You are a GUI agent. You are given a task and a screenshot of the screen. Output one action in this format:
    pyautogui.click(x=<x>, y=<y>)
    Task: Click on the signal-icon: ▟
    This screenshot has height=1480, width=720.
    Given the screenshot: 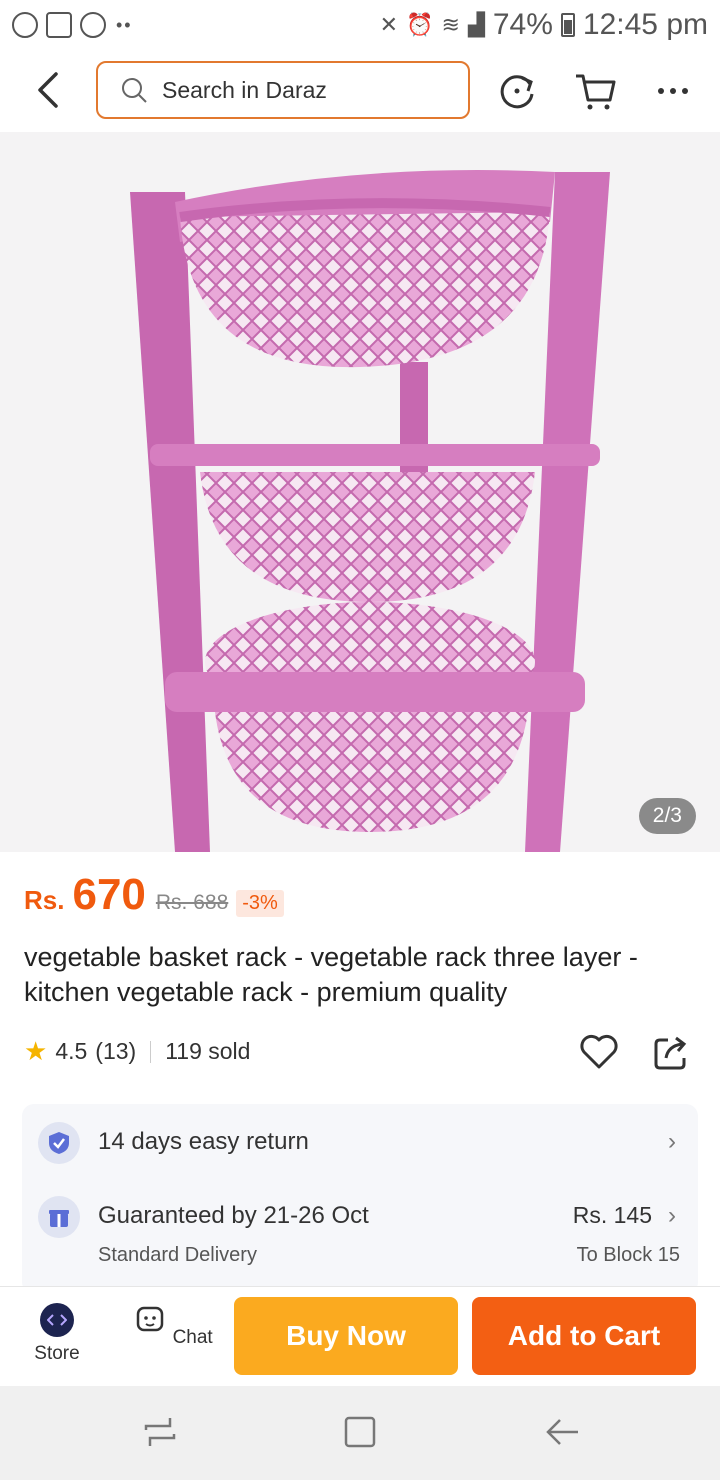 What is the action you would take?
    pyautogui.click(x=476, y=24)
    